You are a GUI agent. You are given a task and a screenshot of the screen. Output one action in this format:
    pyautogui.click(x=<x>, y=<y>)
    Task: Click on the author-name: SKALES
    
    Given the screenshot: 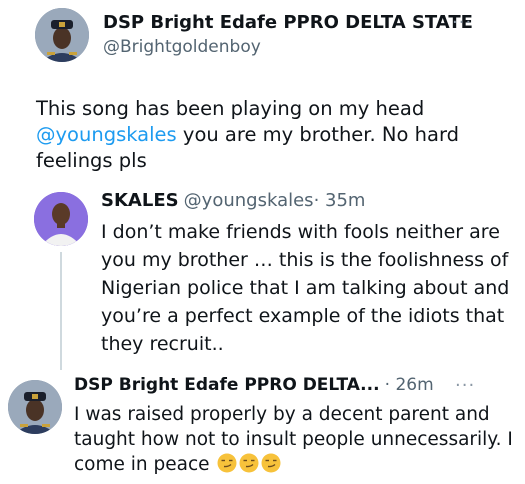 What is the action you would take?
    pyautogui.click(x=140, y=200)
    